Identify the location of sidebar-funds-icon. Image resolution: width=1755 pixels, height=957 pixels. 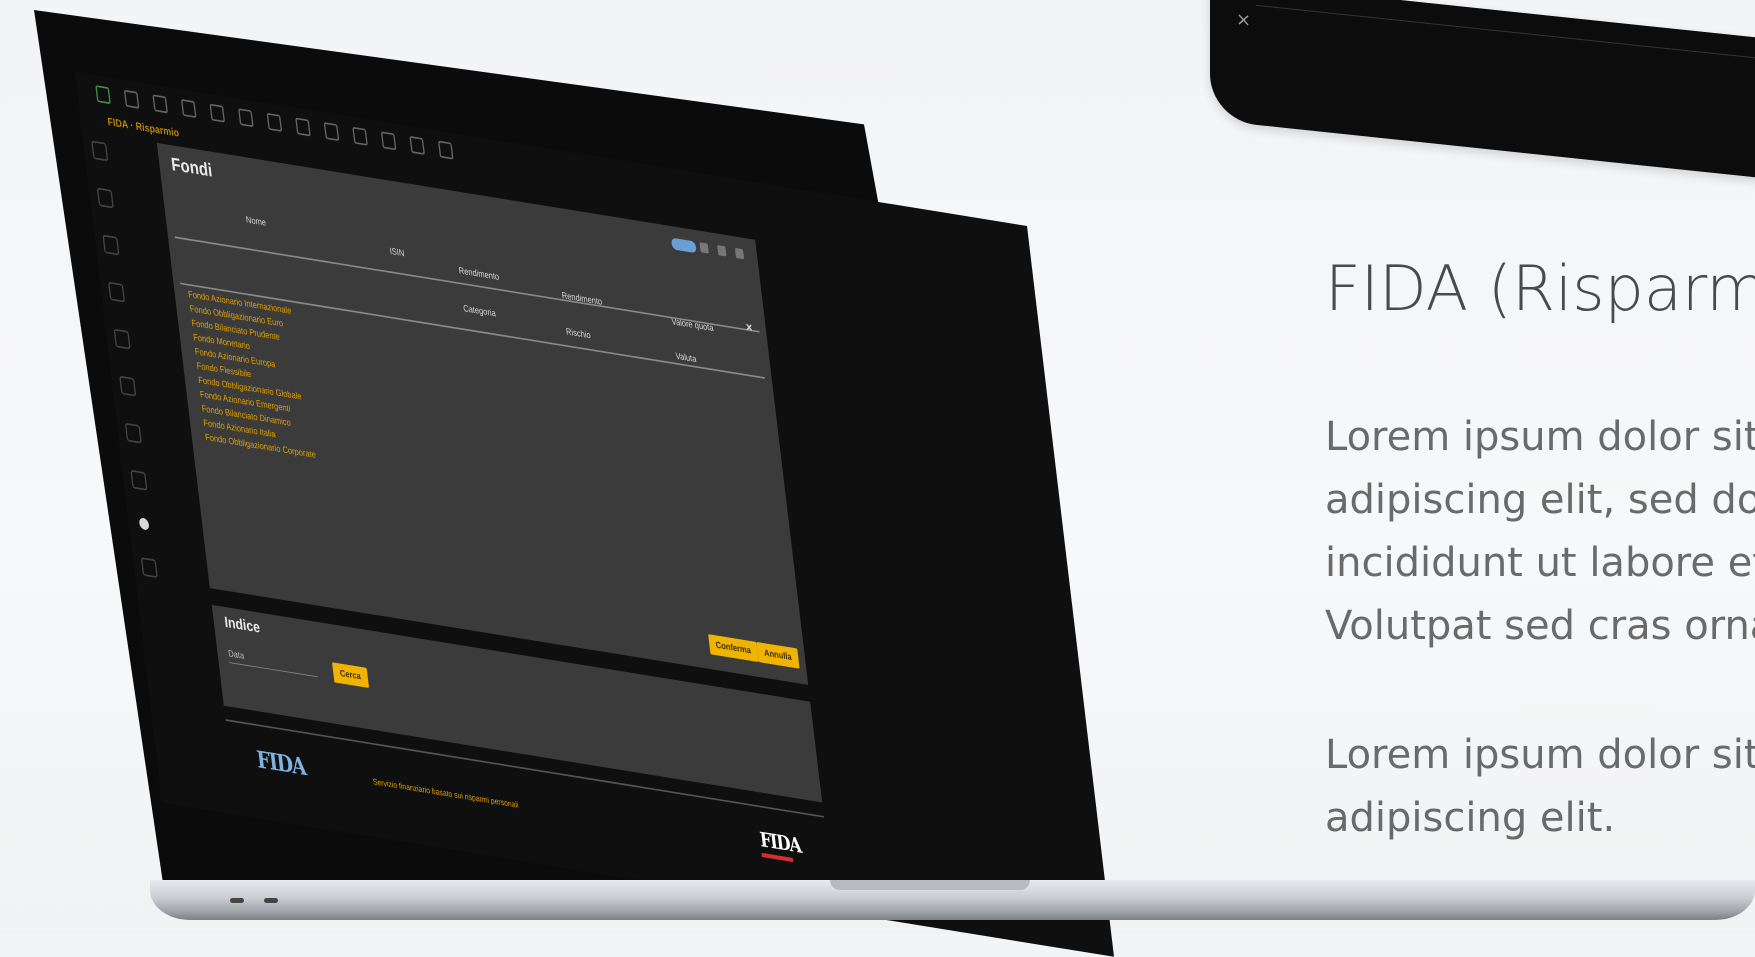
(105, 198).